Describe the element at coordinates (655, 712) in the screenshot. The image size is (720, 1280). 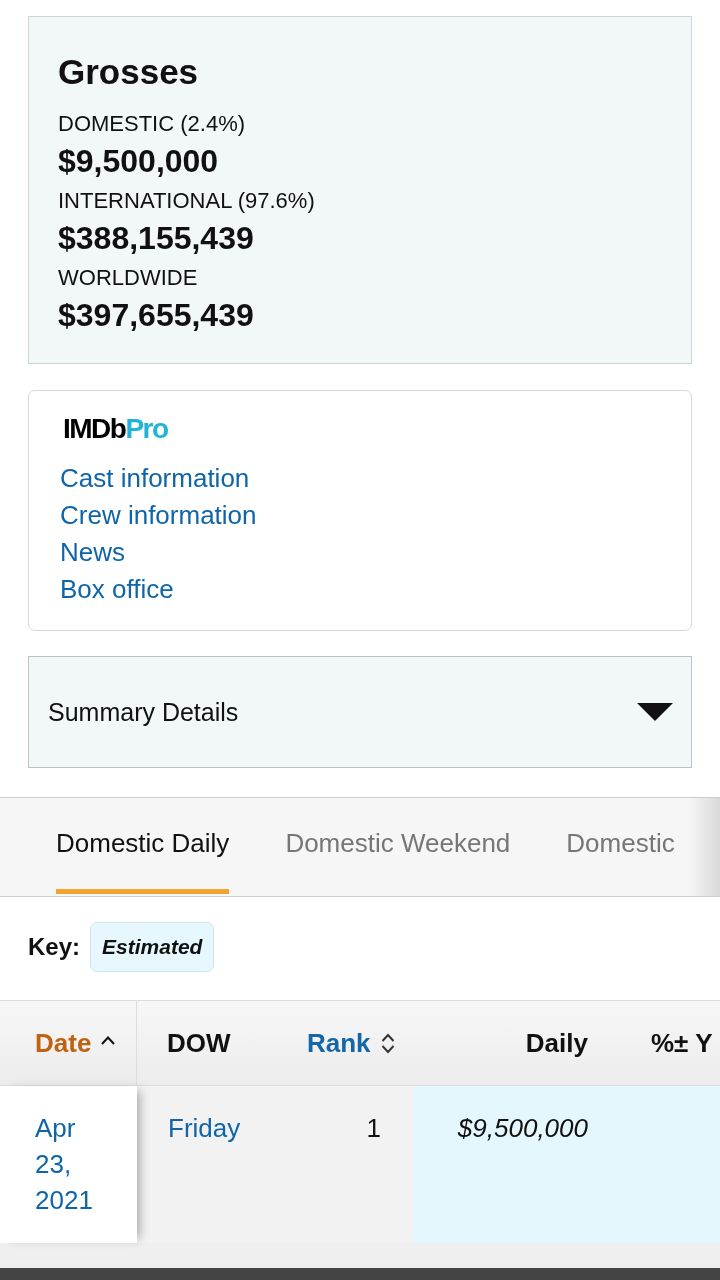
I see `caret-down-icon` at that location.